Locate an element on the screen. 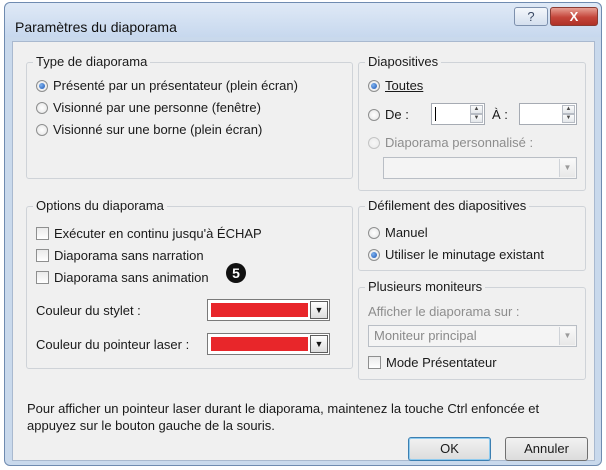 This screenshot has height=470, width=606. checkbox-presenter-view: Mode Présentateur is located at coordinates (432, 362).